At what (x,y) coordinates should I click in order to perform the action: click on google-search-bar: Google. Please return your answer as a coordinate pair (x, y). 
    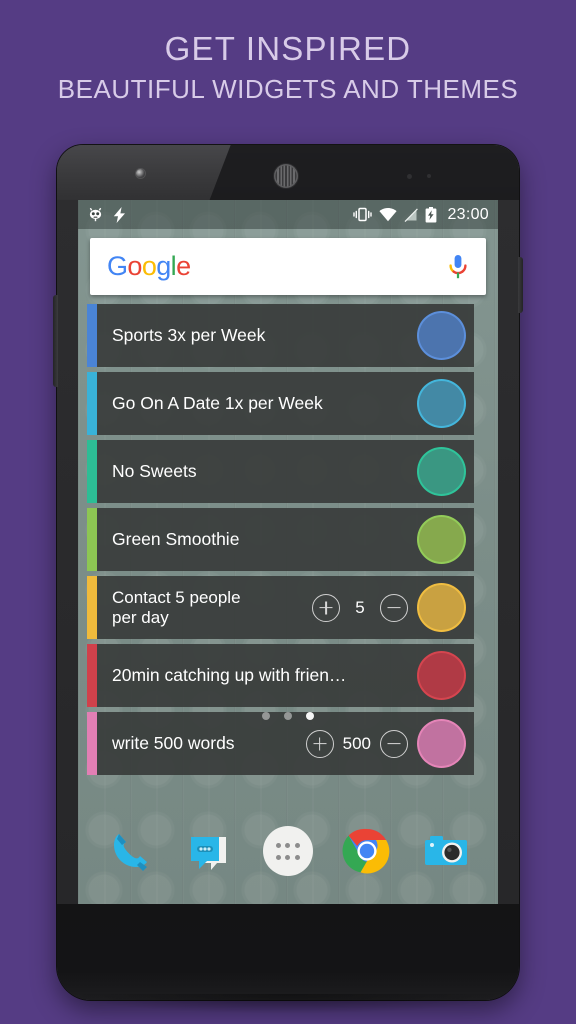
    Looking at the image, I should click on (288, 266).